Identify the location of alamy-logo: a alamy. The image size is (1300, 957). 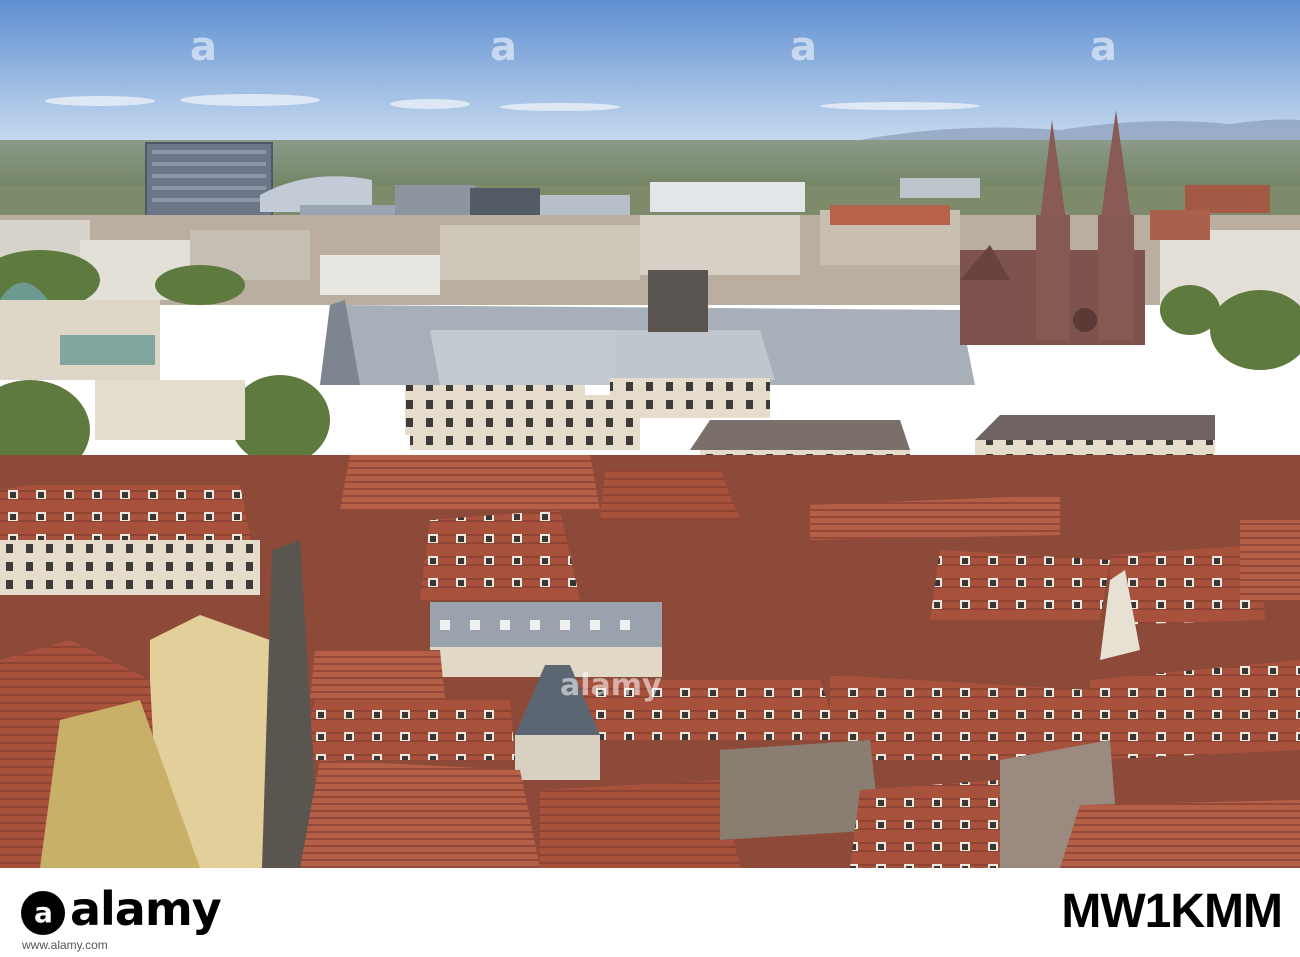
(120, 910).